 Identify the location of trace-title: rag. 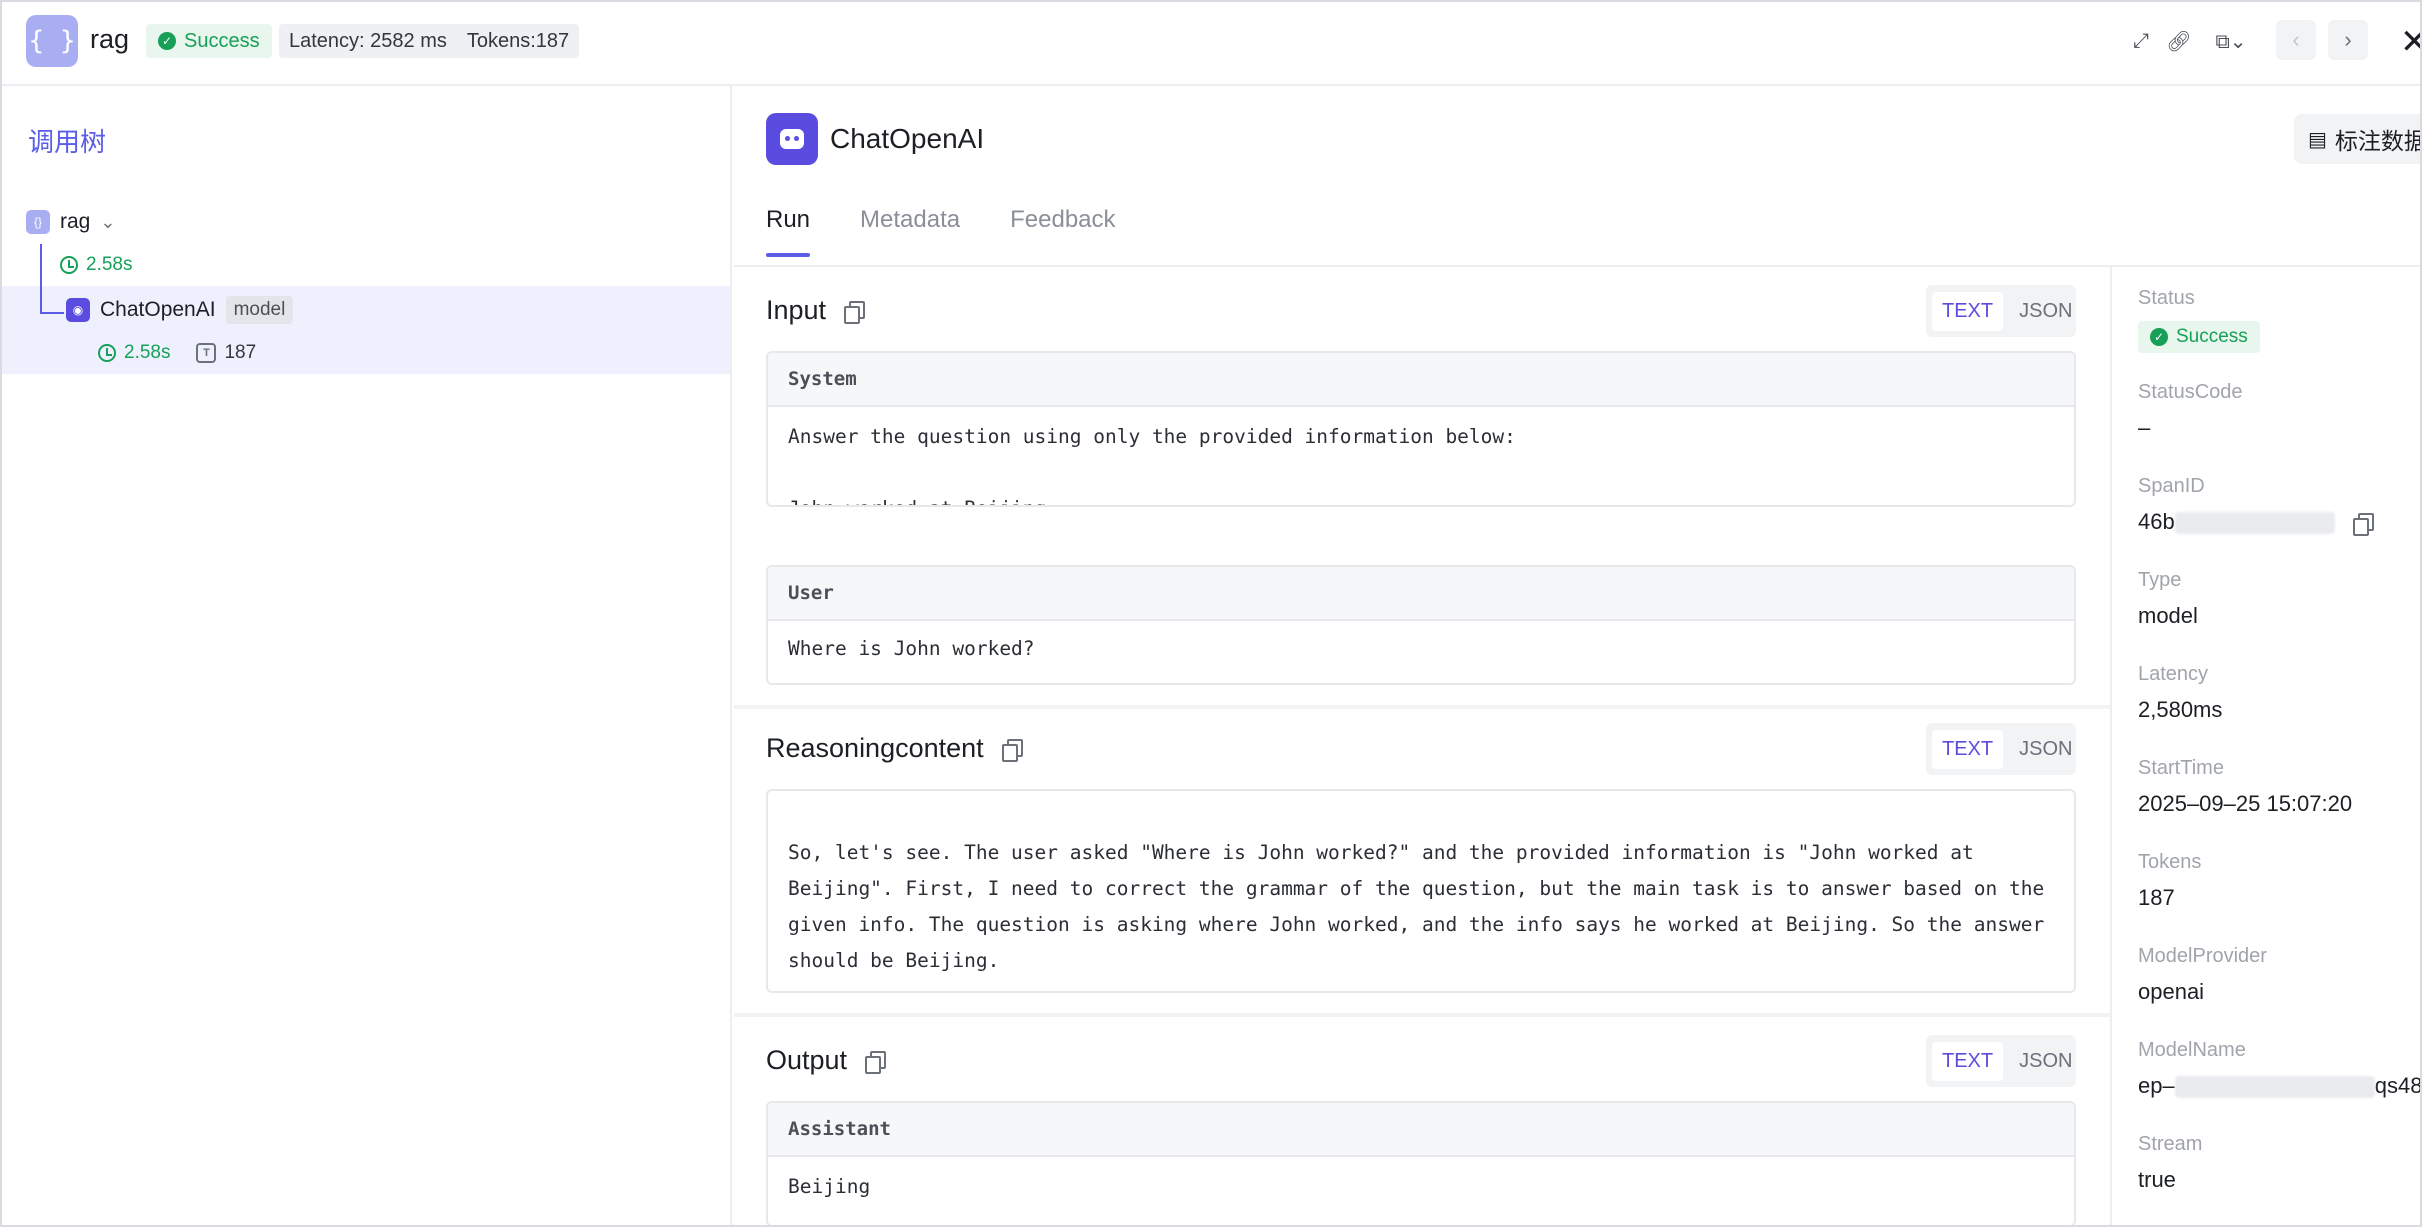
(110, 39).